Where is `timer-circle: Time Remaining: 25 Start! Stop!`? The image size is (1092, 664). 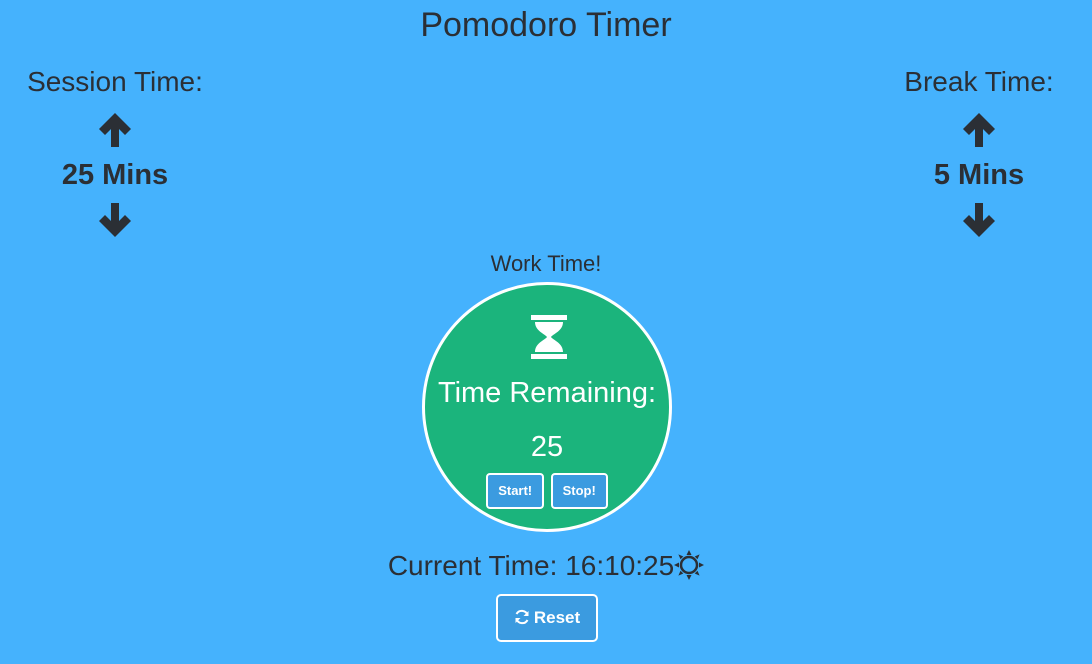 timer-circle: Time Remaining: 25 Start! Stop! is located at coordinates (547, 407).